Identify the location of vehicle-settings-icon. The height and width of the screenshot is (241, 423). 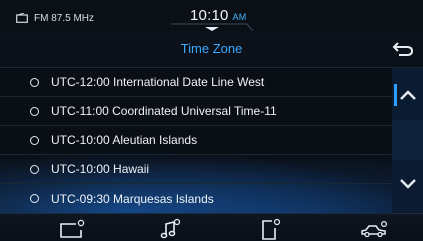
(374, 228).